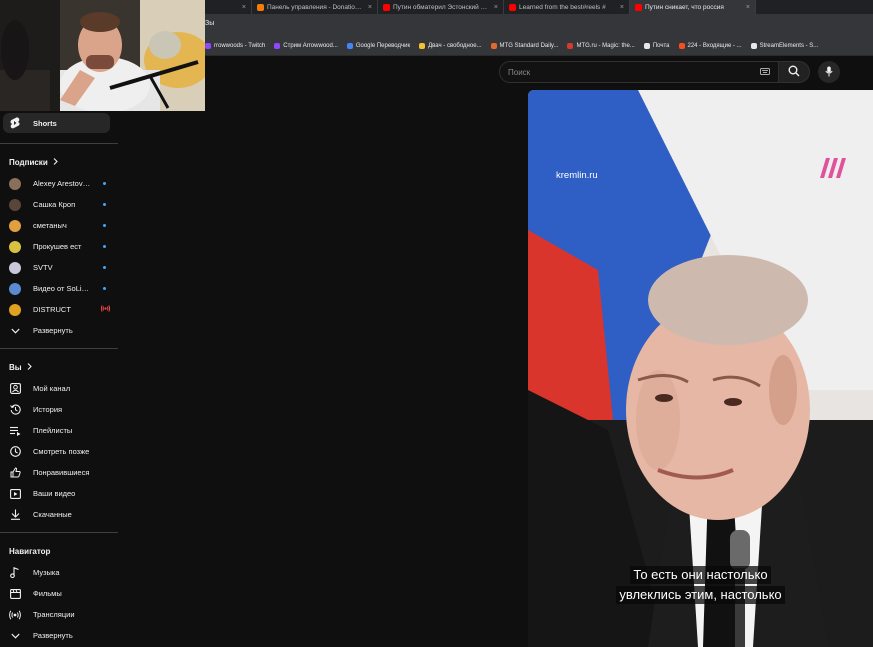  I want to click on streamer-webcam-image, so click(102, 55).